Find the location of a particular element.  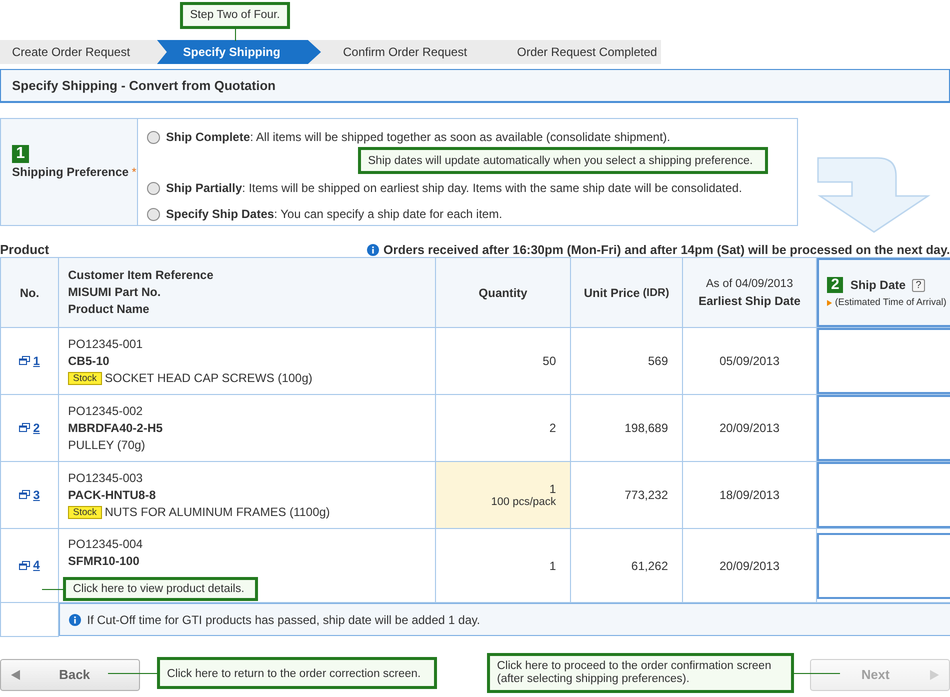

column-header: No. is located at coordinates (29, 293).